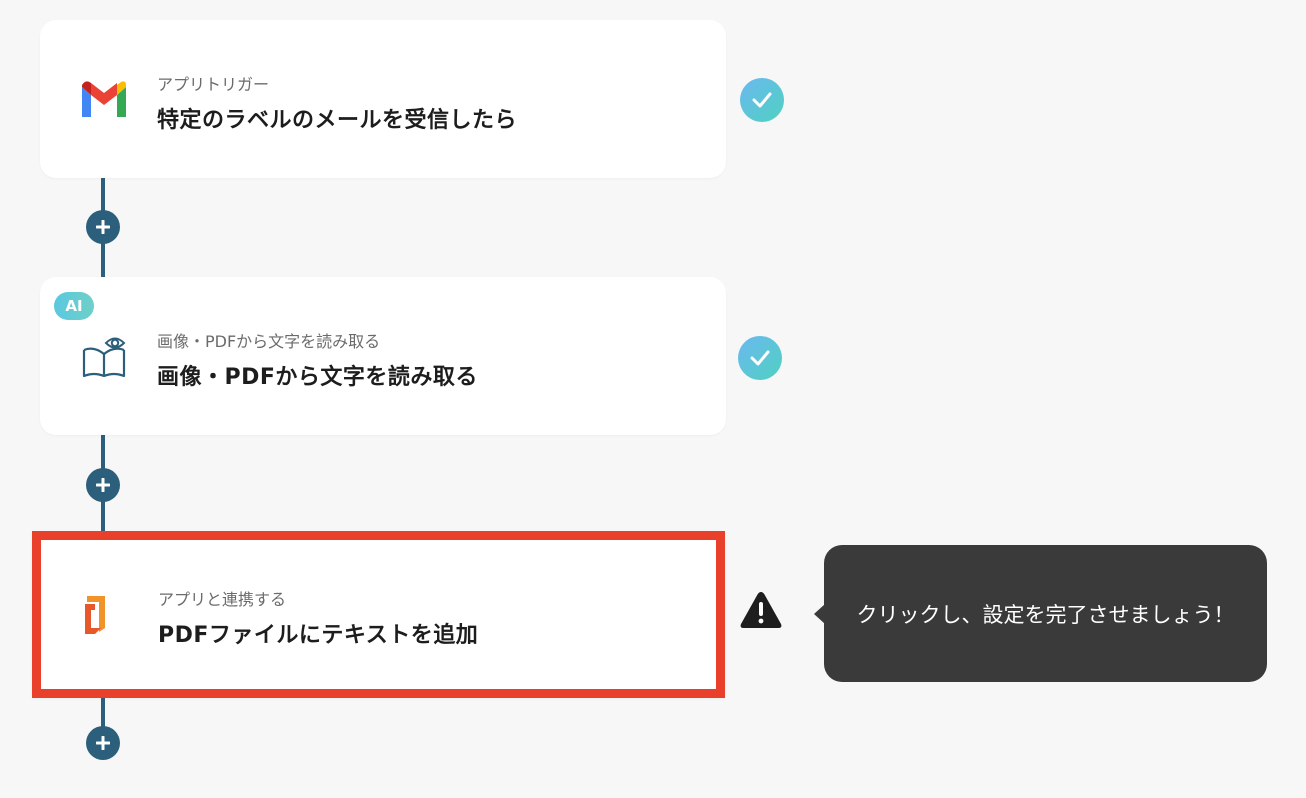 The width and height of the screenshot is (1306, 798). What do you see at coordinates (383, 99) in the screenshot?
I see `flow-step-trigger: アプリトリガー 特定のラベルのメールを受信したら` at bounding box center [383, 99].